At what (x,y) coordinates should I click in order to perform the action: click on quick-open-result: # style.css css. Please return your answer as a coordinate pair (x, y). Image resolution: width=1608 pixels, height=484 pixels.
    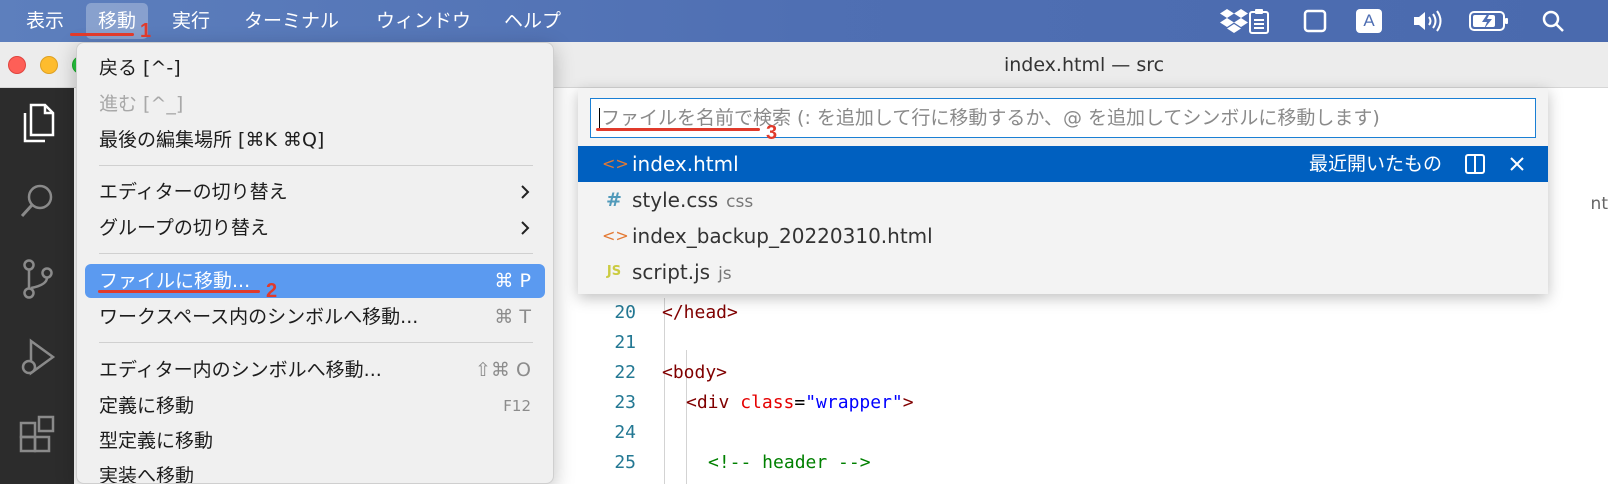
    Looking at the image, I should click on (1063, 200).